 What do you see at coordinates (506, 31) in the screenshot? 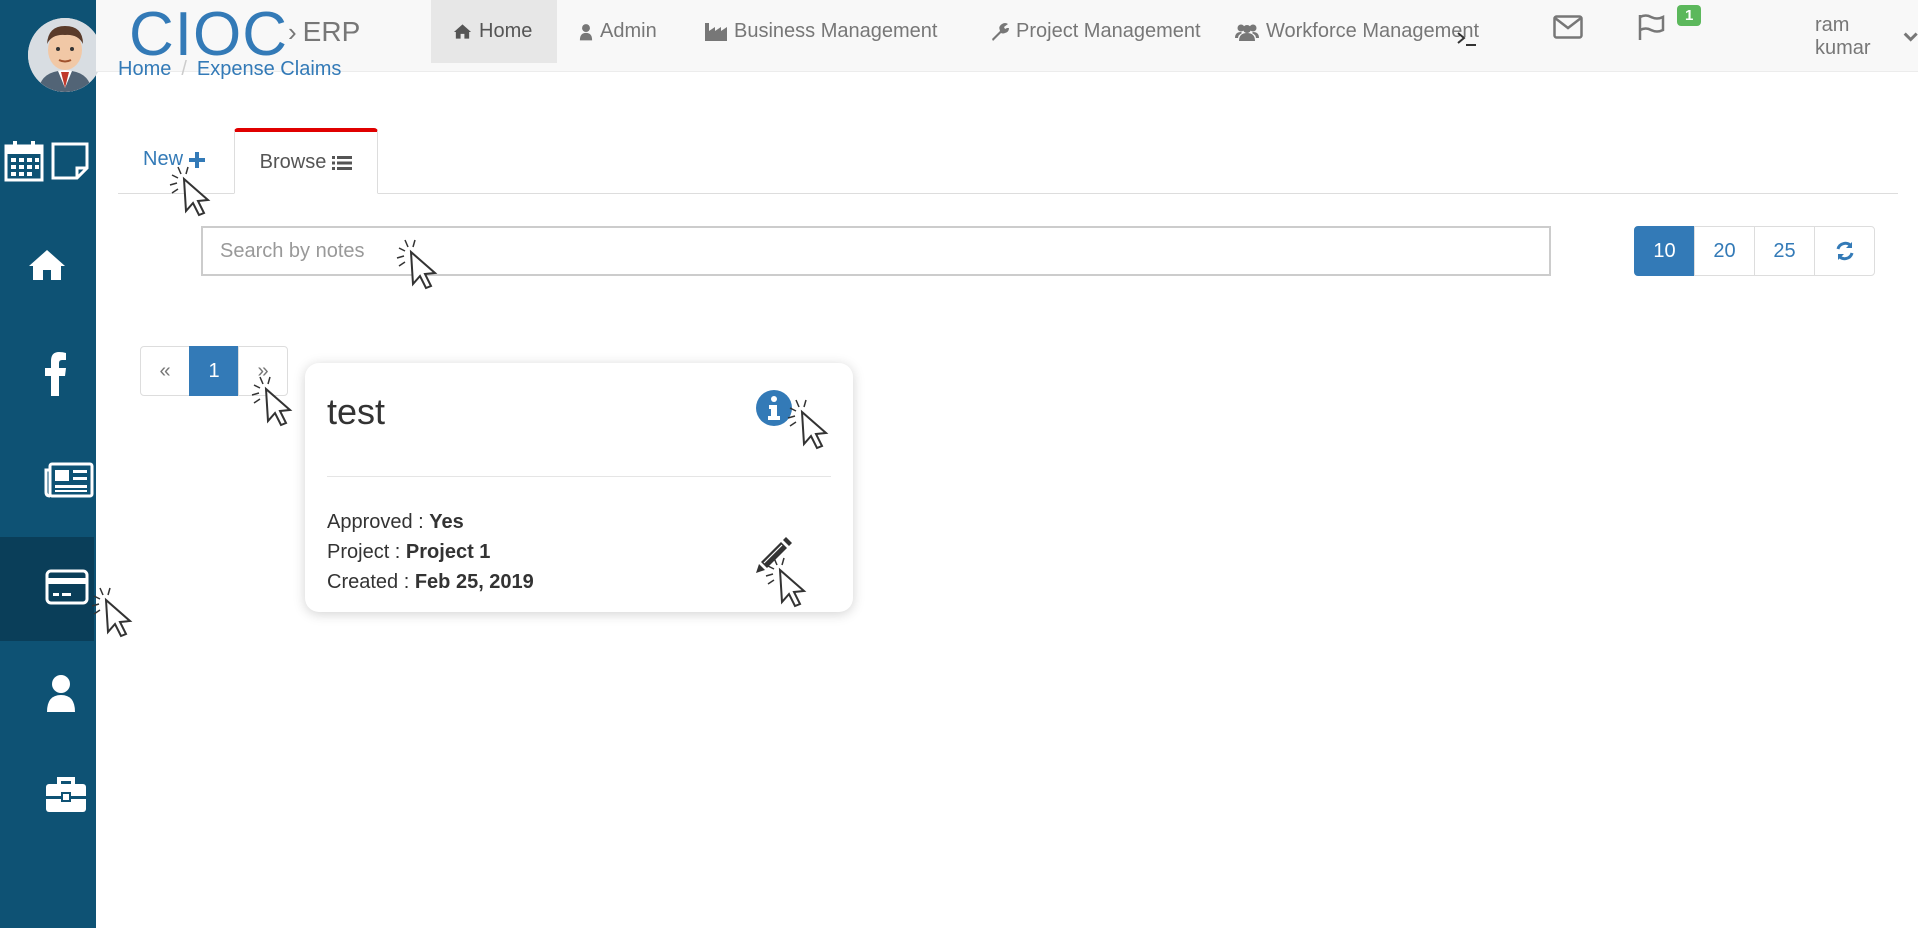
I see `nav-home-label: Home` at bounding box center [506, 31].